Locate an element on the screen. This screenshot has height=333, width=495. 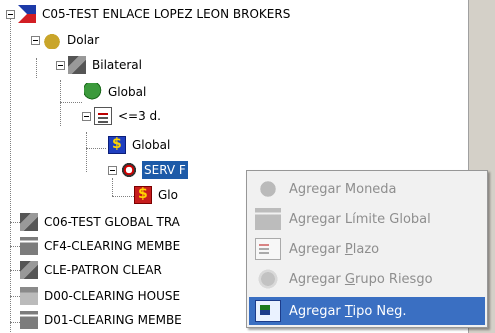
tree-item-label: SERV F is located at coordinates (165, 170).